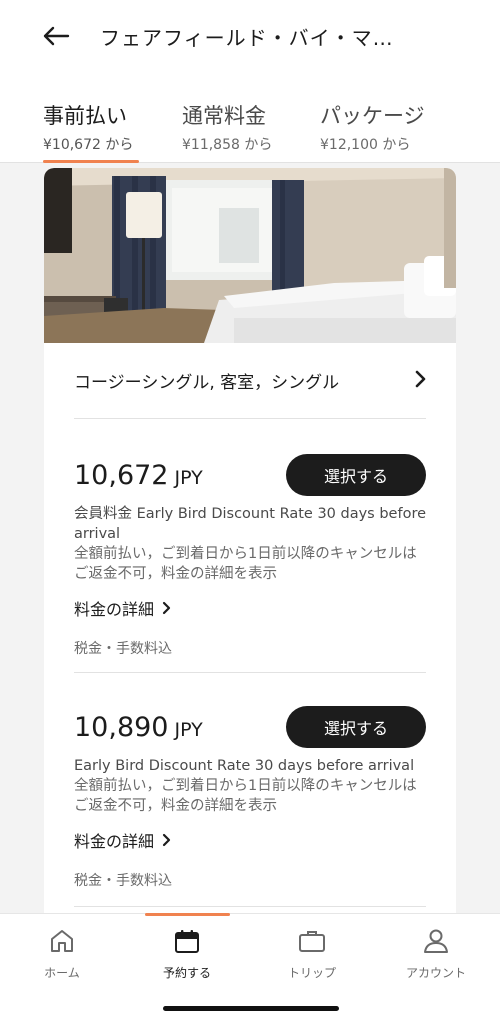  I want to click on tab-price: ¥12,100 から, so click(365, 145).